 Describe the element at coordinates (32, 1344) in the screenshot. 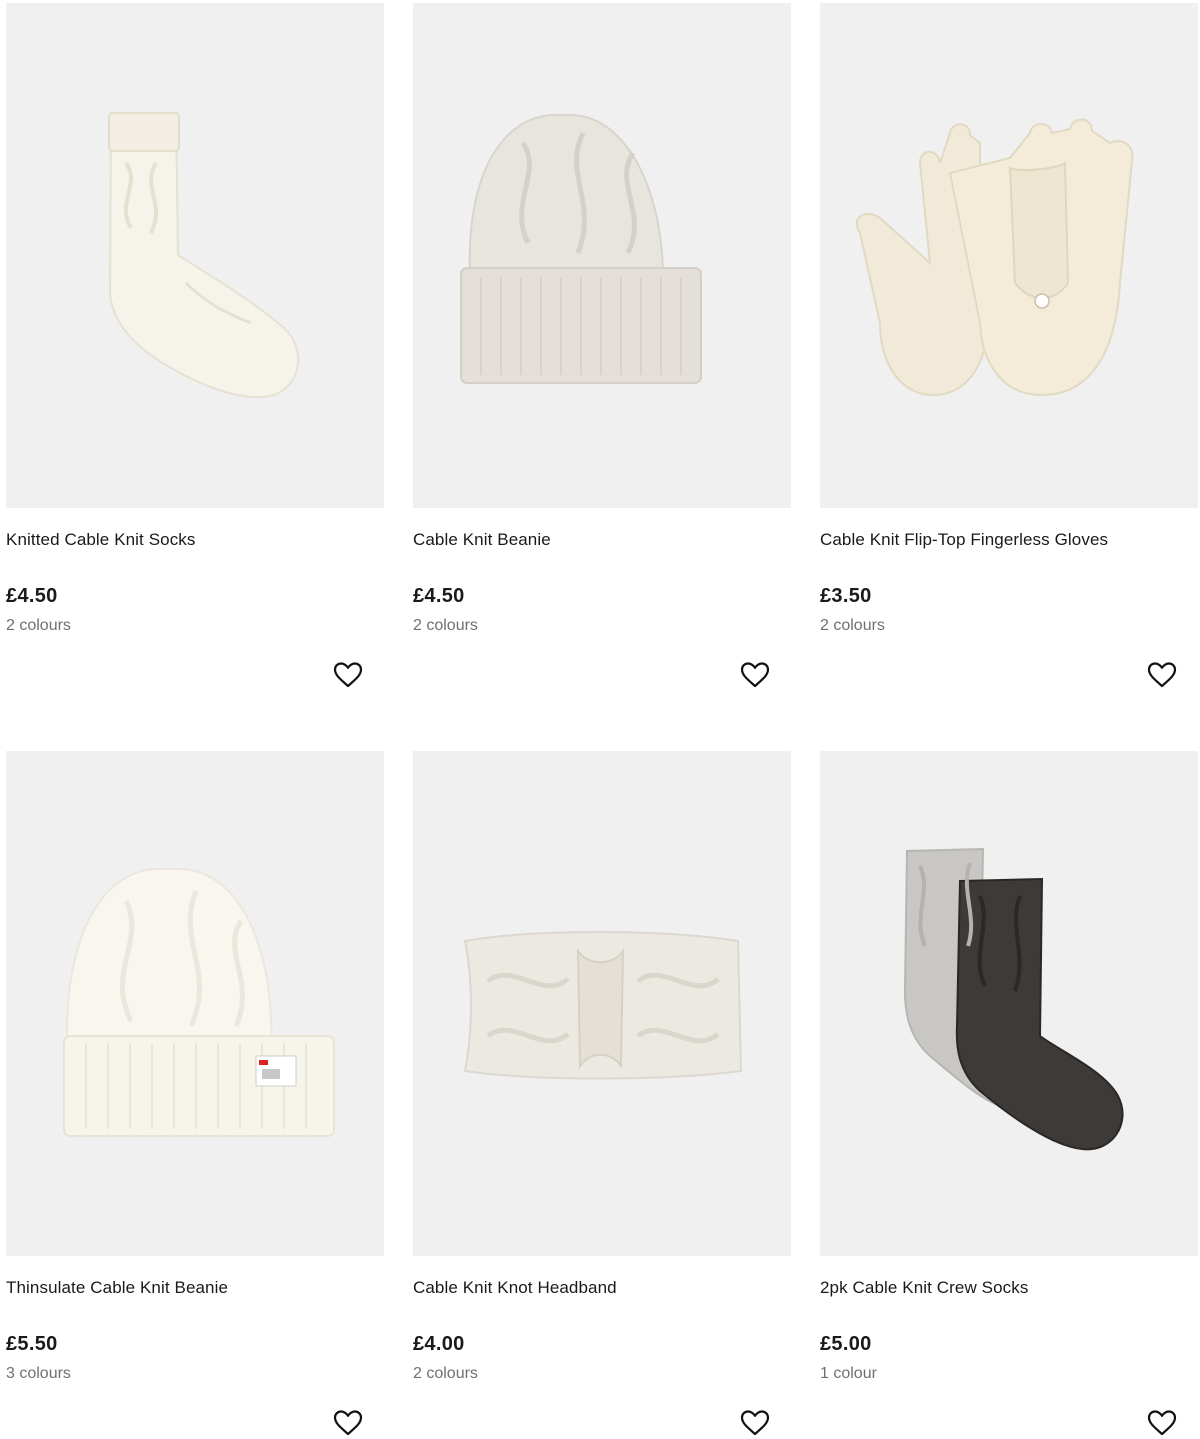

I see `product-price: £5.50` at that location.